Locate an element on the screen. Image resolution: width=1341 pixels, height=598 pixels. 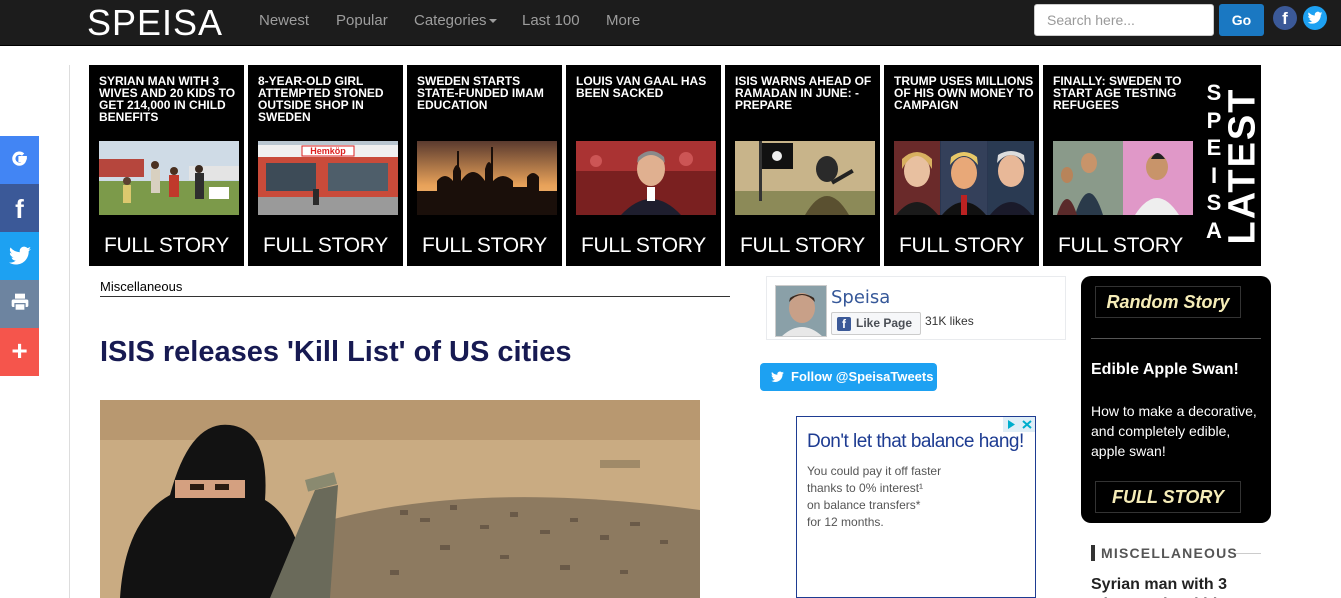
misc-section-heading: MISCELLANEOUS is located at coordinates (1176, 553).